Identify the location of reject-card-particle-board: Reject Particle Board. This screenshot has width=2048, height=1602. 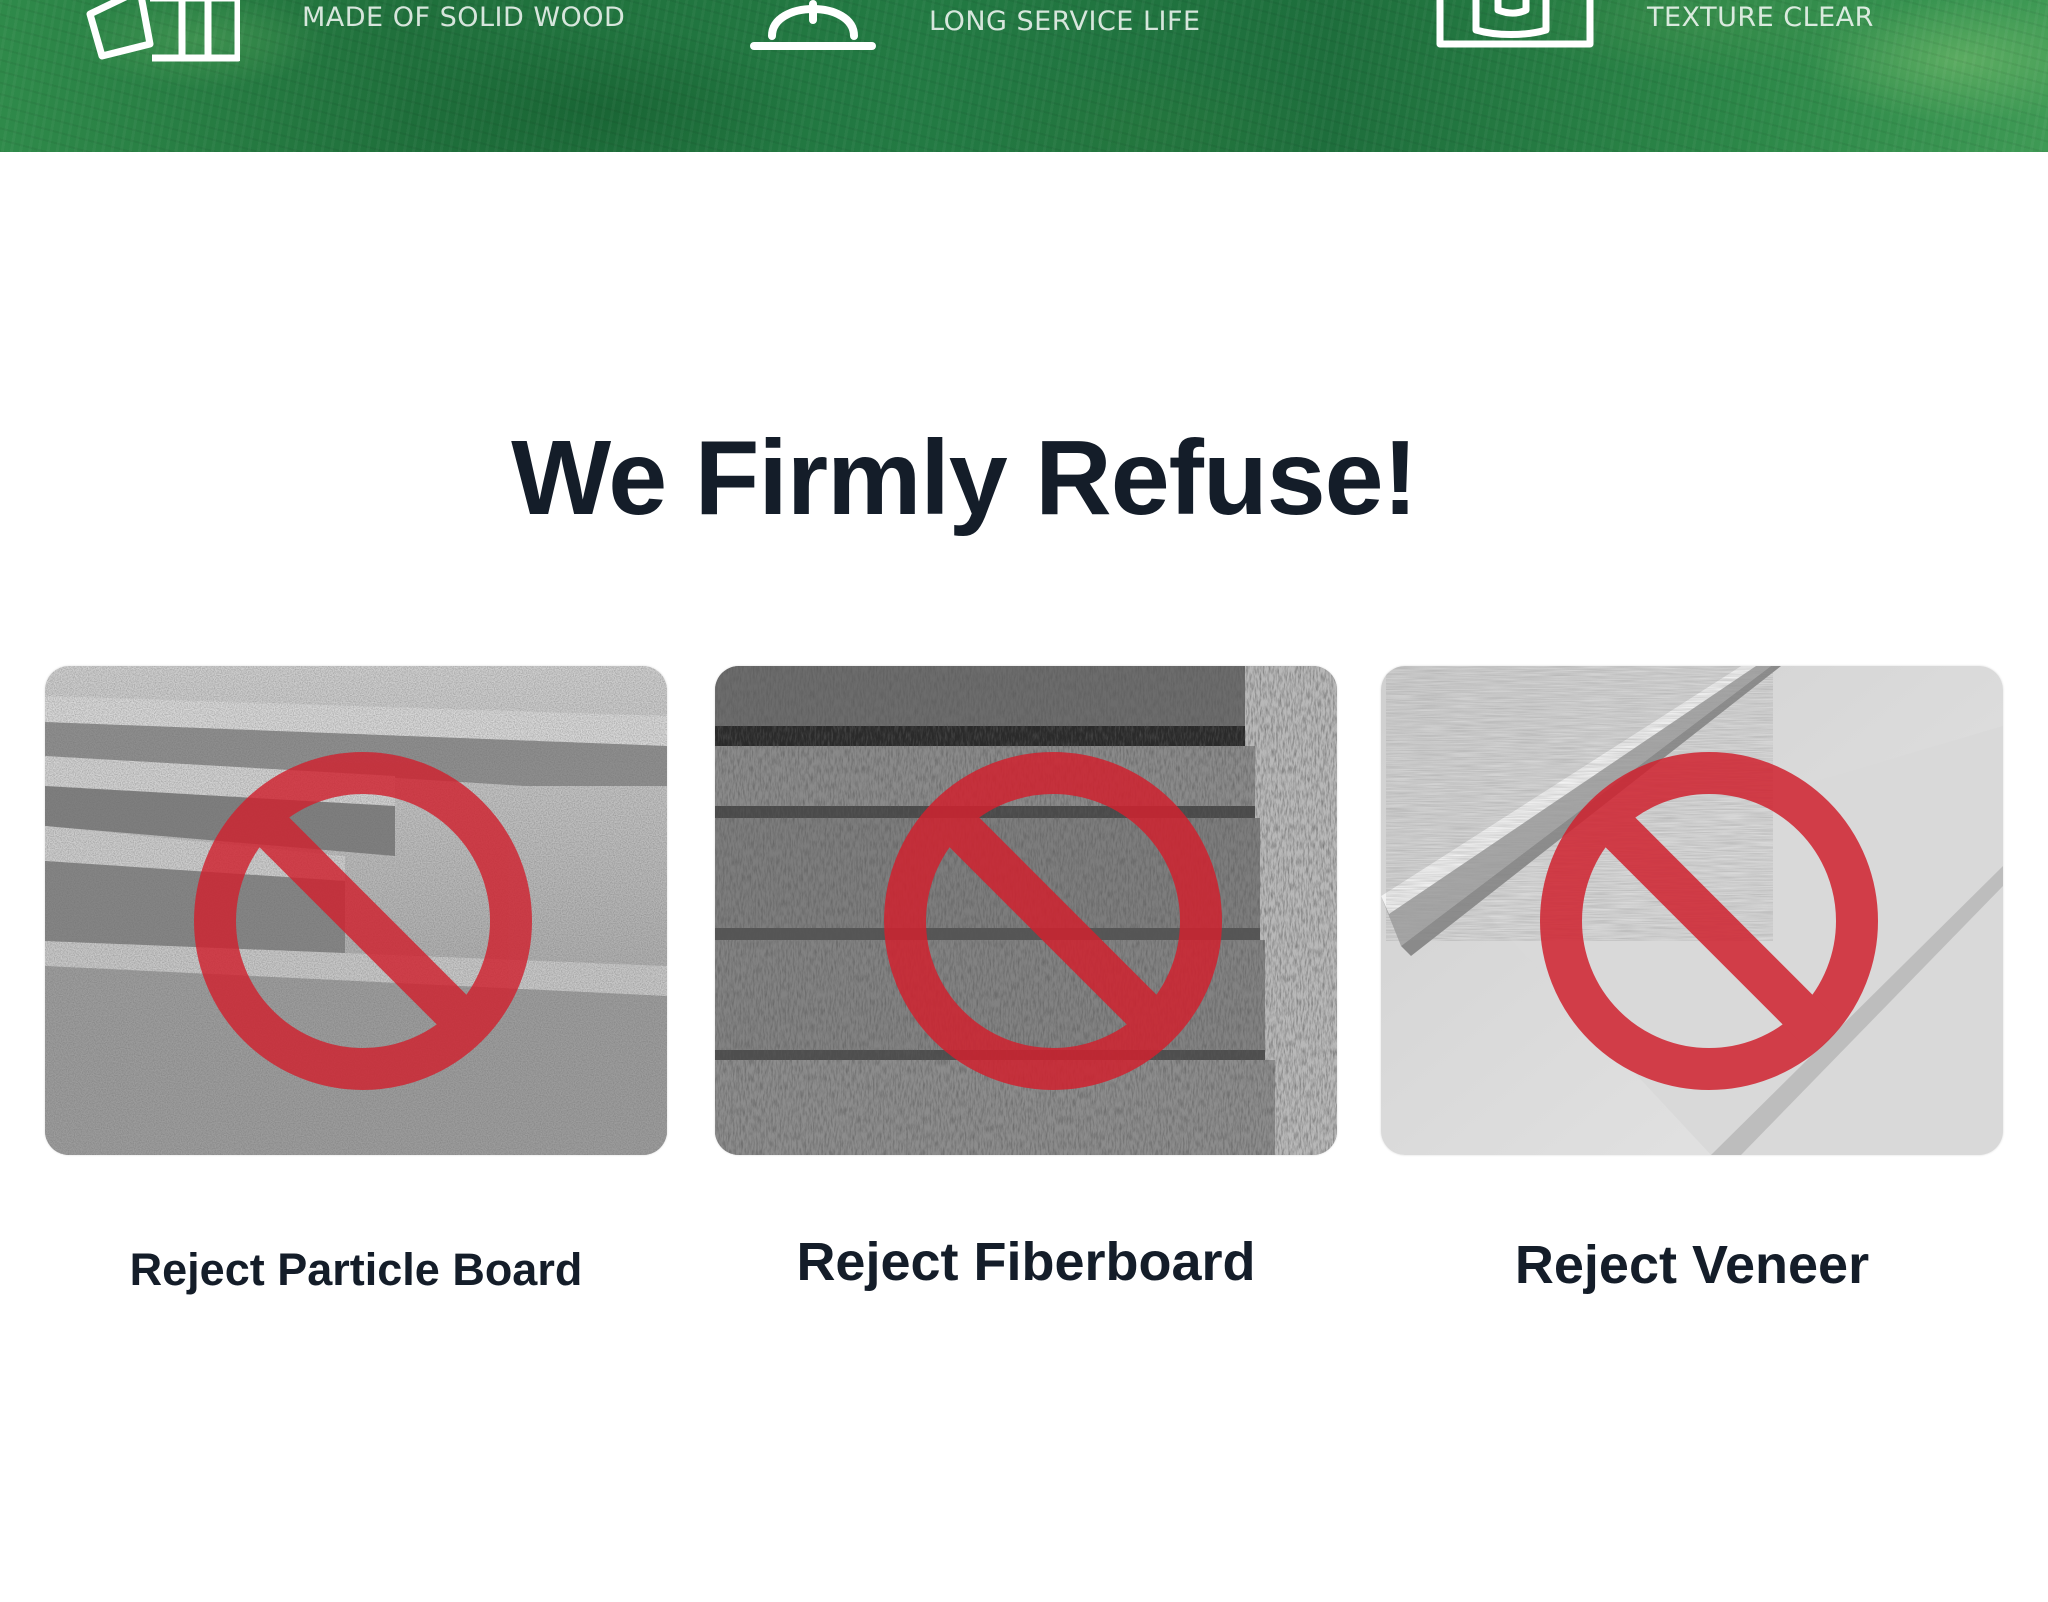
(356, 980).